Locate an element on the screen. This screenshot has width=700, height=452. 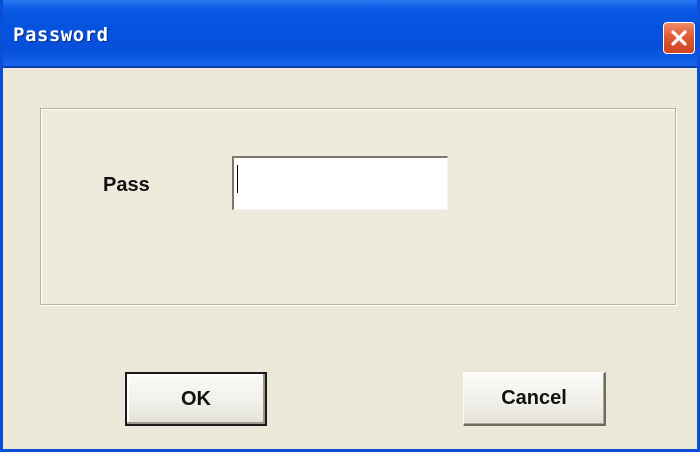
window-title: Password is located at coordinates (61, 35).